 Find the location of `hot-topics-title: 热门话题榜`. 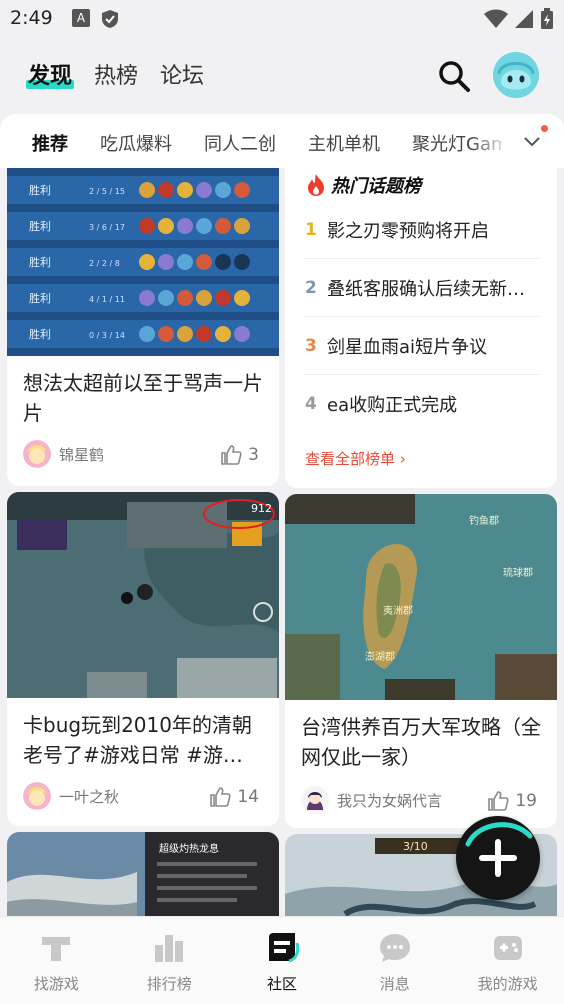

hot-topics-title: 热门话题榜 is located at coordinates (363, 185).